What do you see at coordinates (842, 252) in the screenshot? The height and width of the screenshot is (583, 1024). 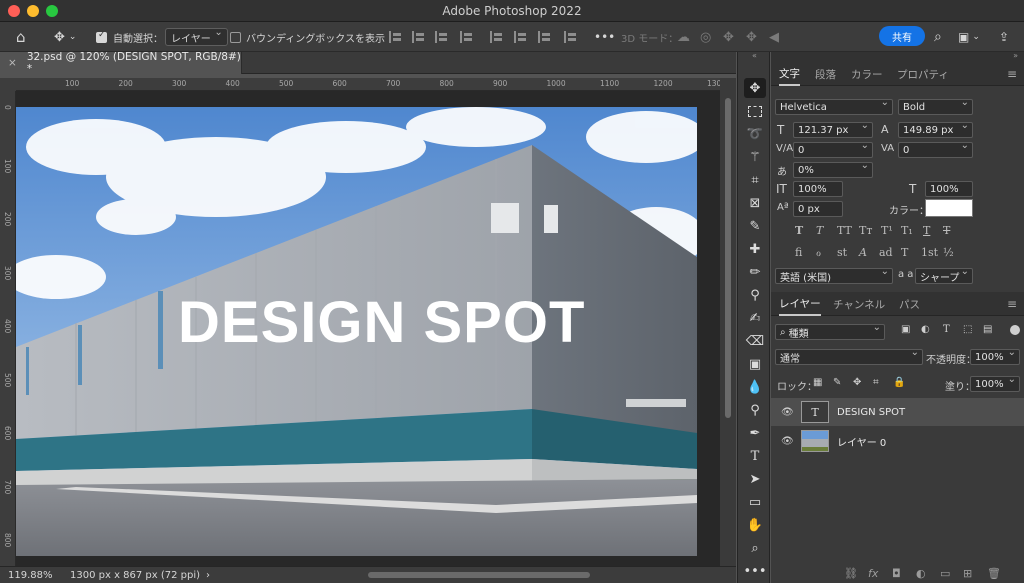 I see `discretionary-ligatures-button: st` at bounding box center [842, 252].